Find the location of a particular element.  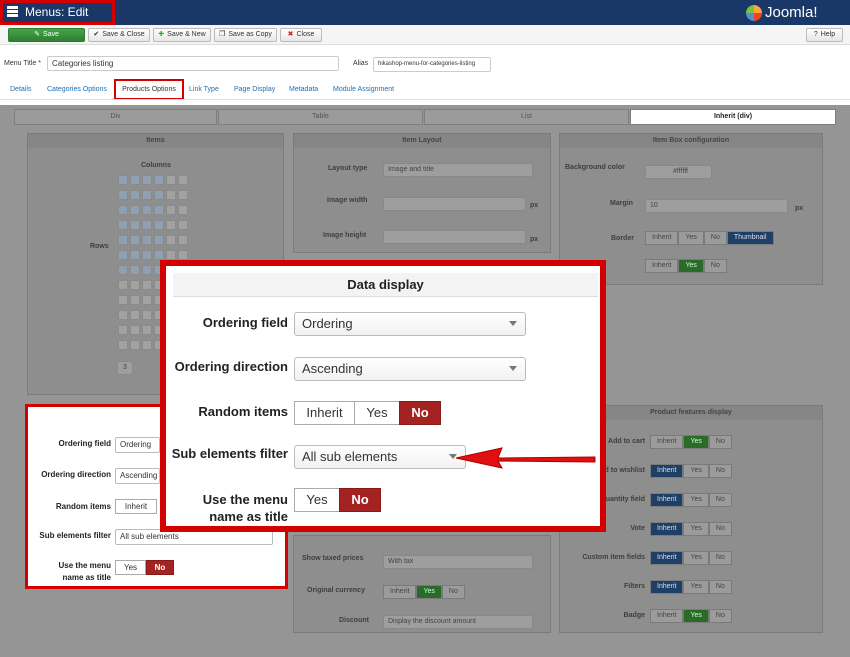

menu-name-title-yes: Yes is located at coordinates (317, 500).